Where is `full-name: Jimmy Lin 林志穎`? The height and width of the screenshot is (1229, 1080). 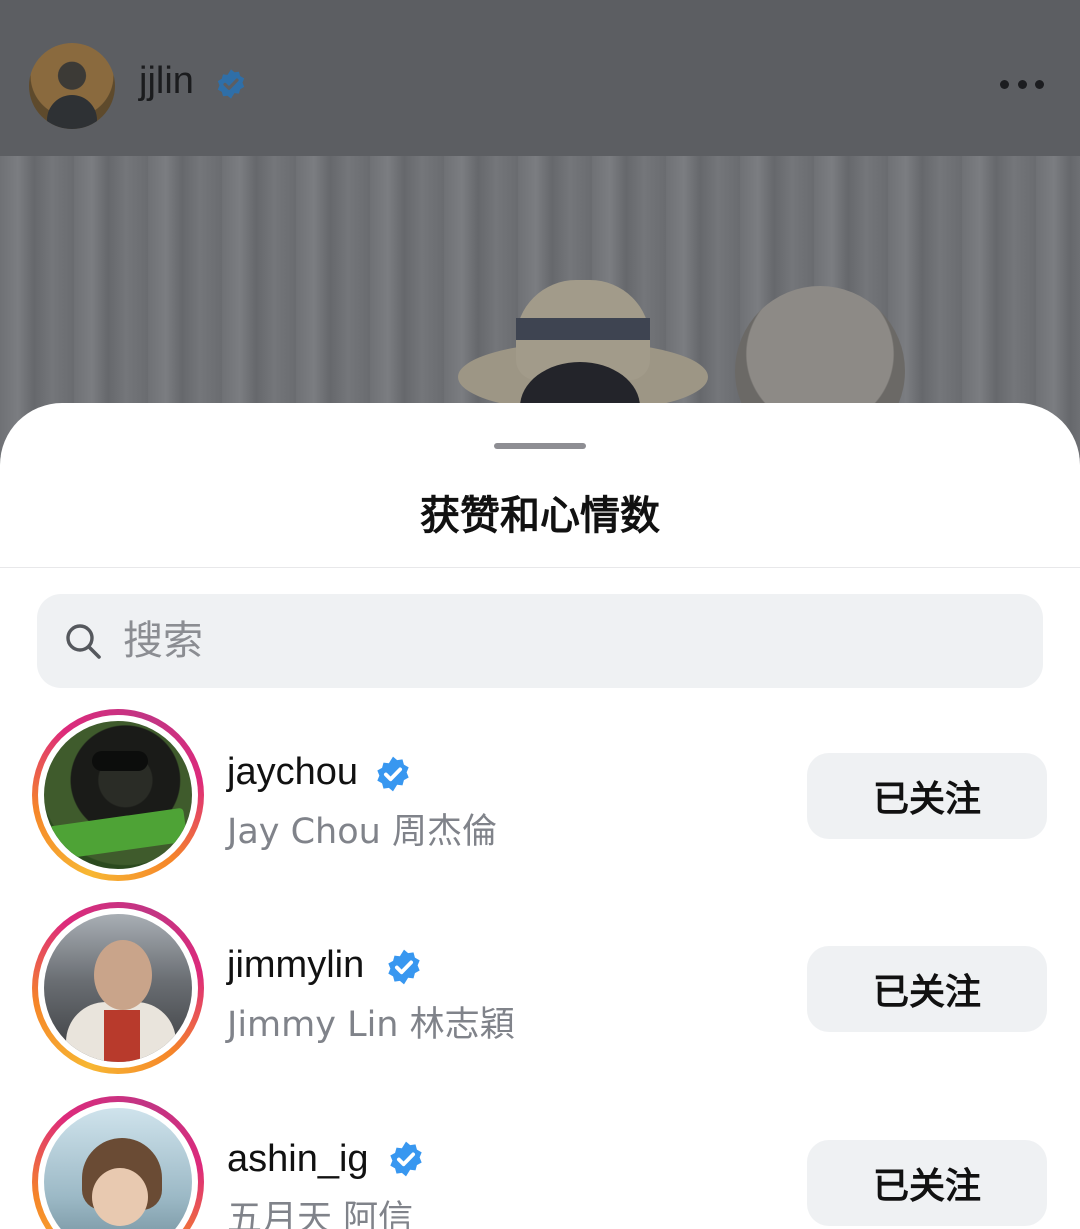
full-name: Jimmy Lin 林志穎 is located at coordinates (371, 1025).